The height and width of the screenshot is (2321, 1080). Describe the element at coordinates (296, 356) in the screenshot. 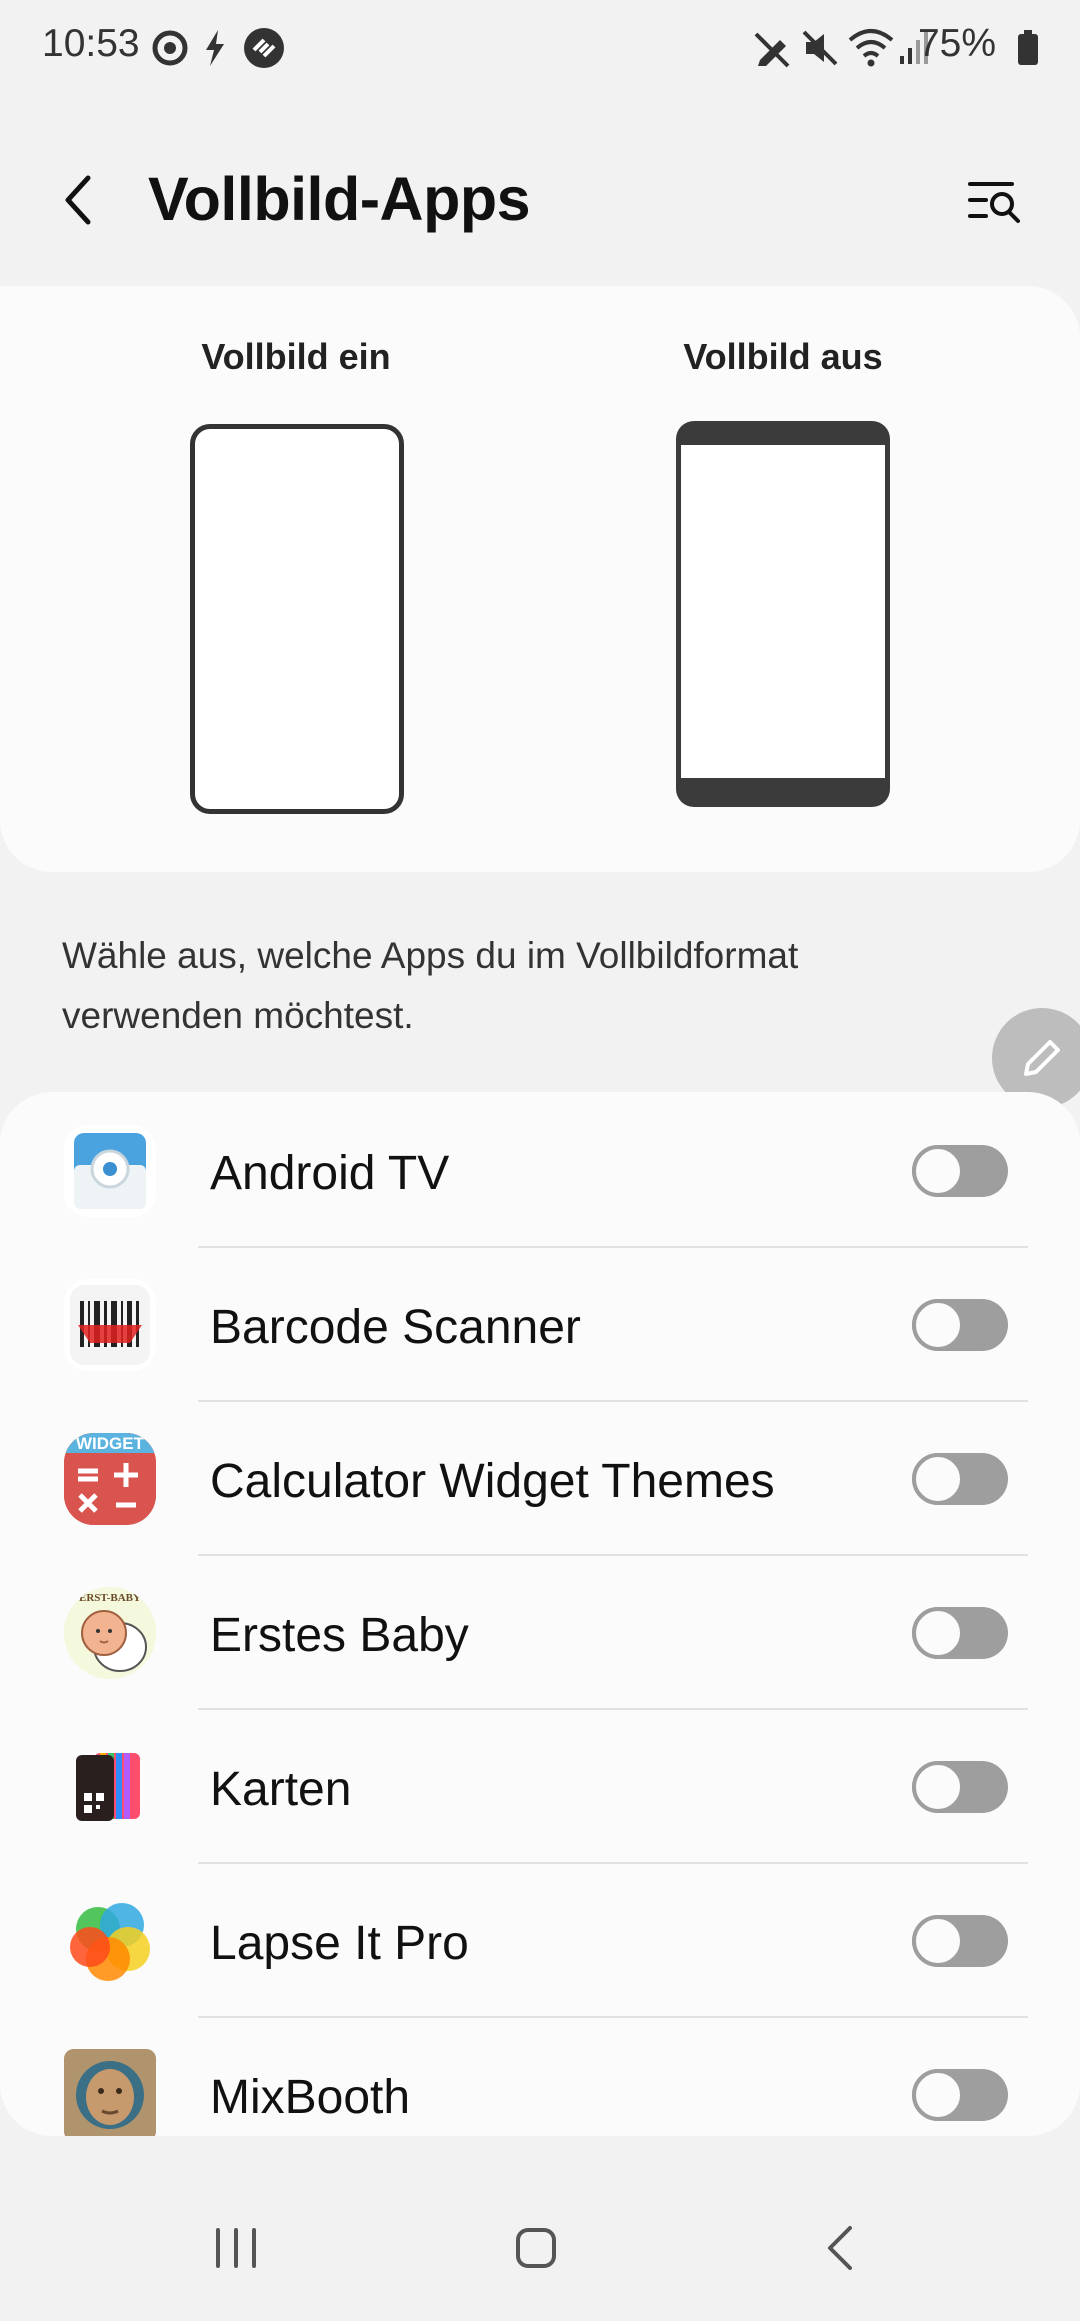

I see `fullscreen-on-label: Vollbild ein` at that location.